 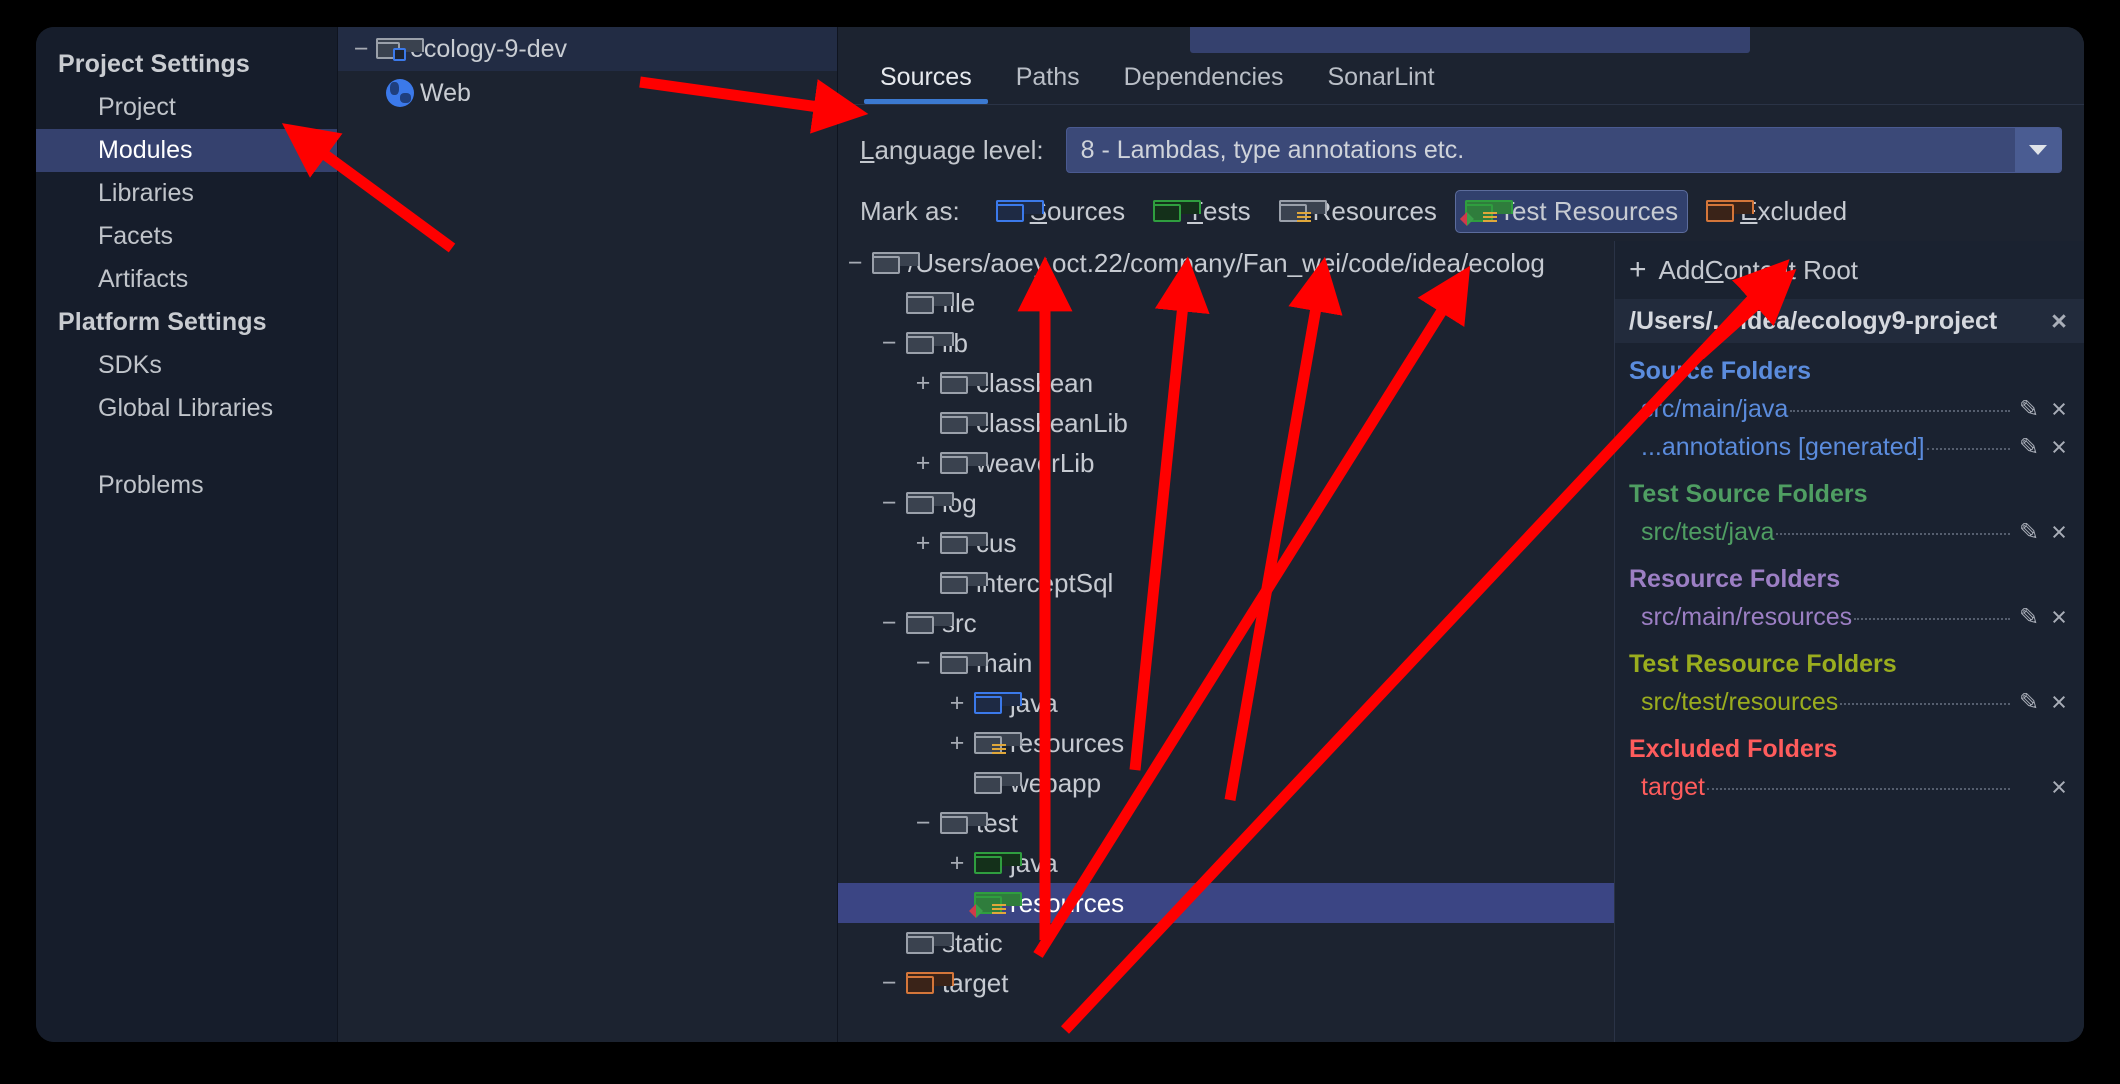 I want to click on tree-row: webapp, so click(x=1226, y=783).